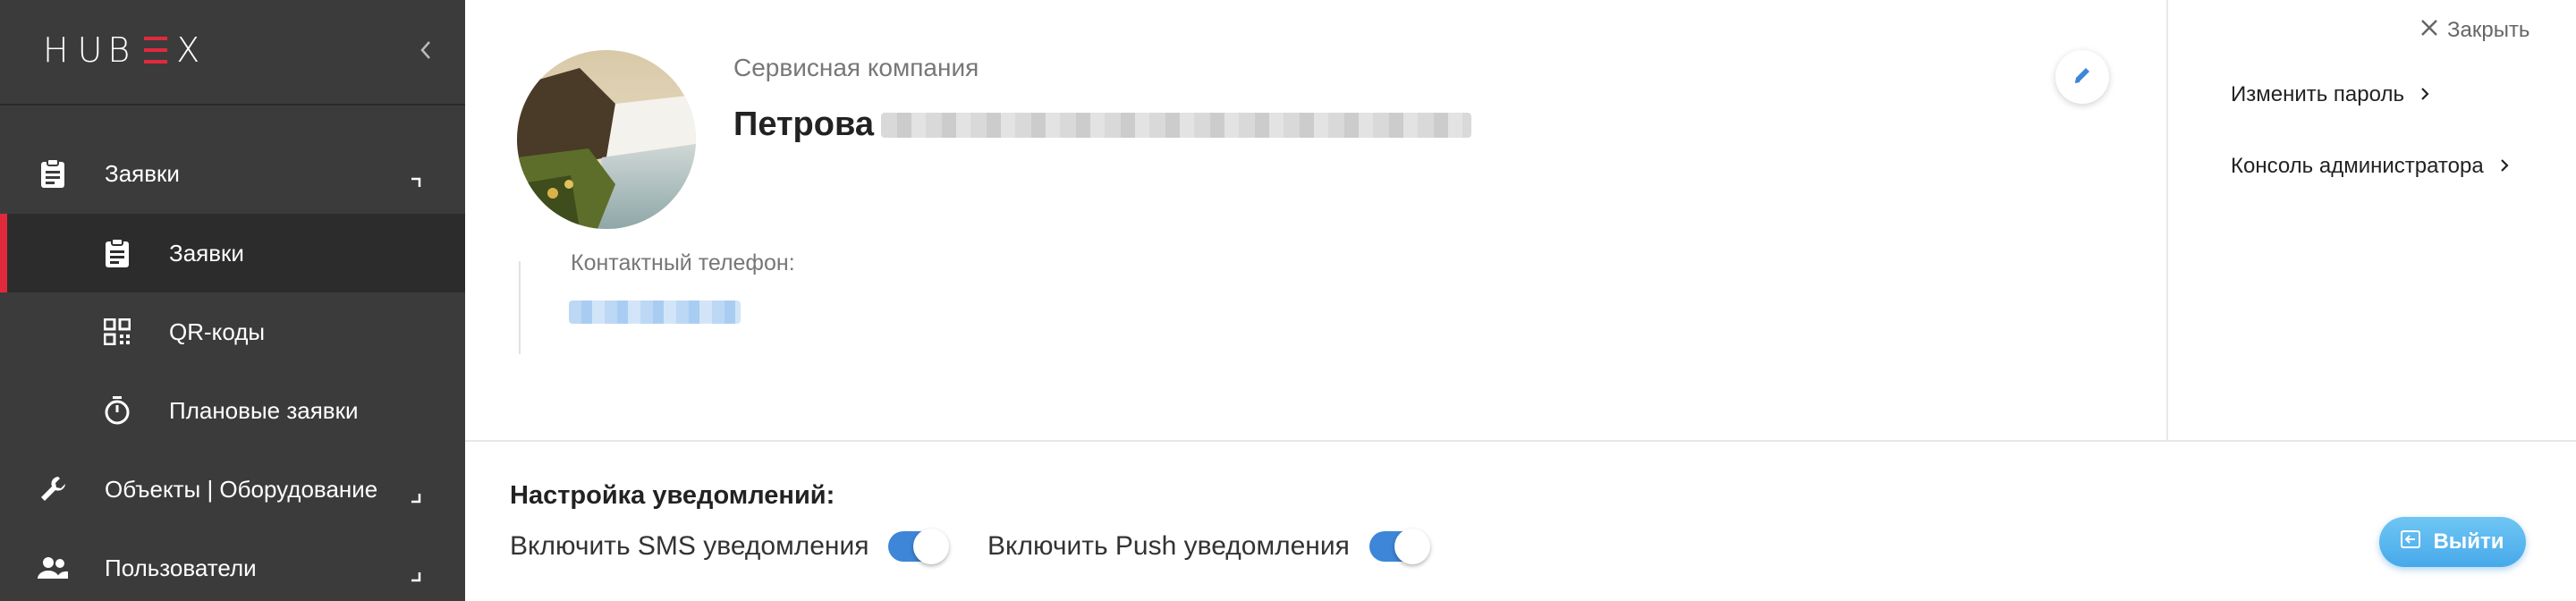  I want to click on link-label: Консоль администратора, so click(2357, 166).